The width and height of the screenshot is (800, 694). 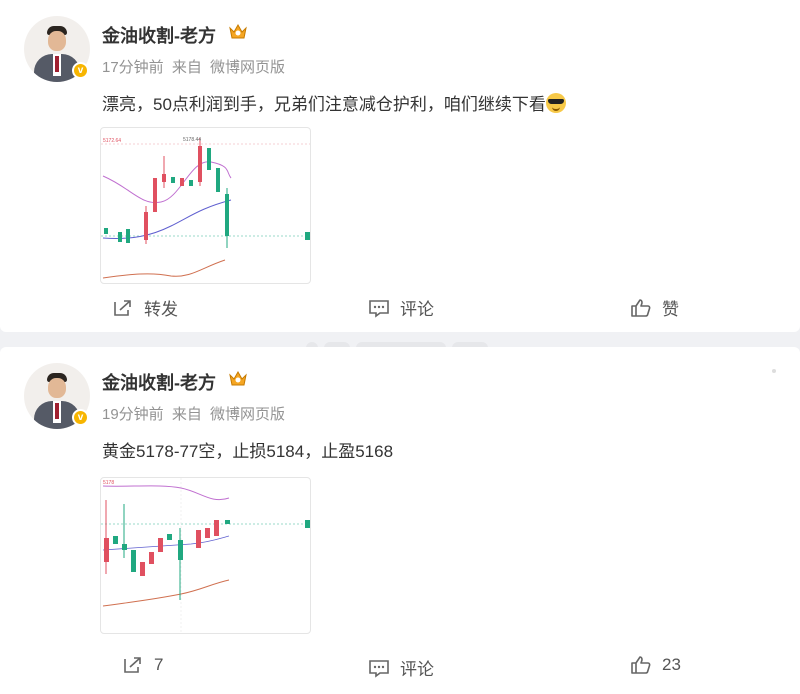 I want to click on cool-sunglasses-emoji, so click(x=555, y=103).